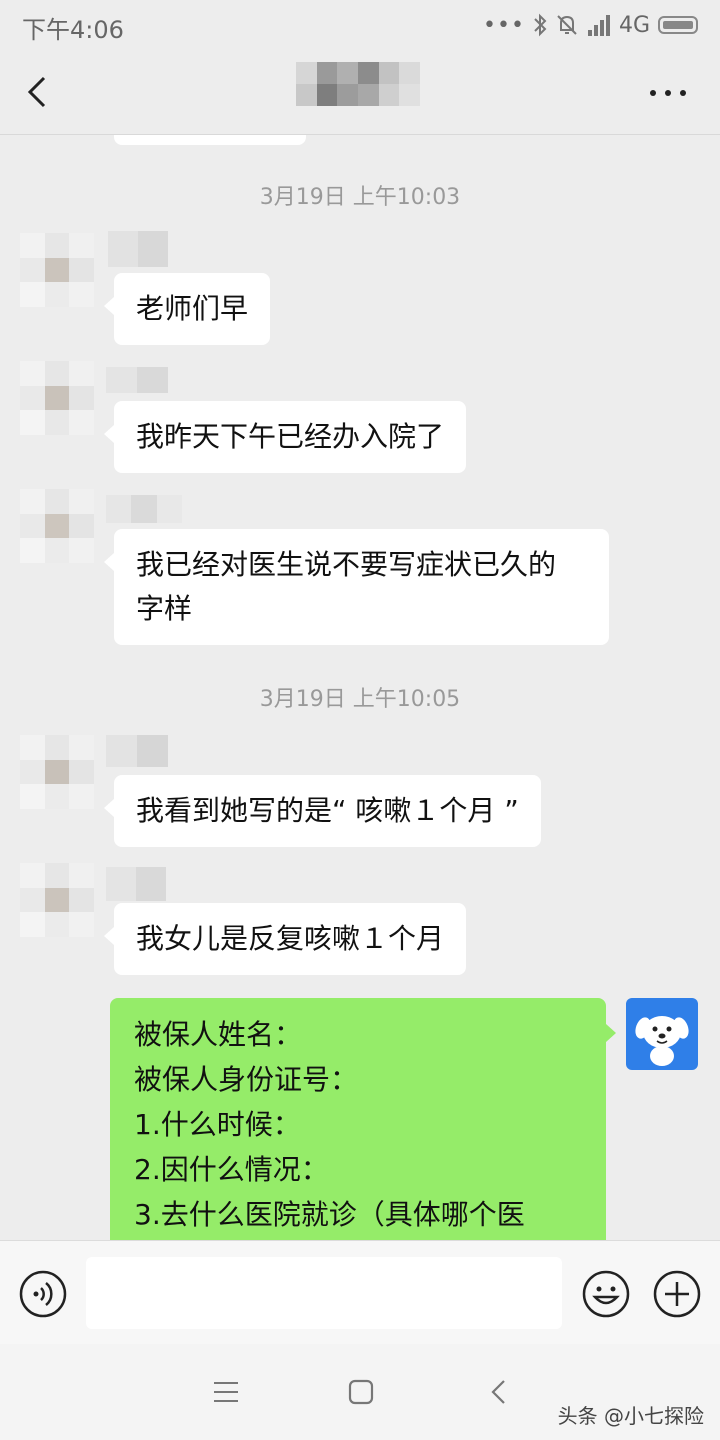 Image resolution: width=720 pixels, height=1440 pixels. What do you see at coordinates (285, 437) in the screenshot?
I see `message-bubble: 我昨天下午已经办入院了` at bounding box center [285, 437].